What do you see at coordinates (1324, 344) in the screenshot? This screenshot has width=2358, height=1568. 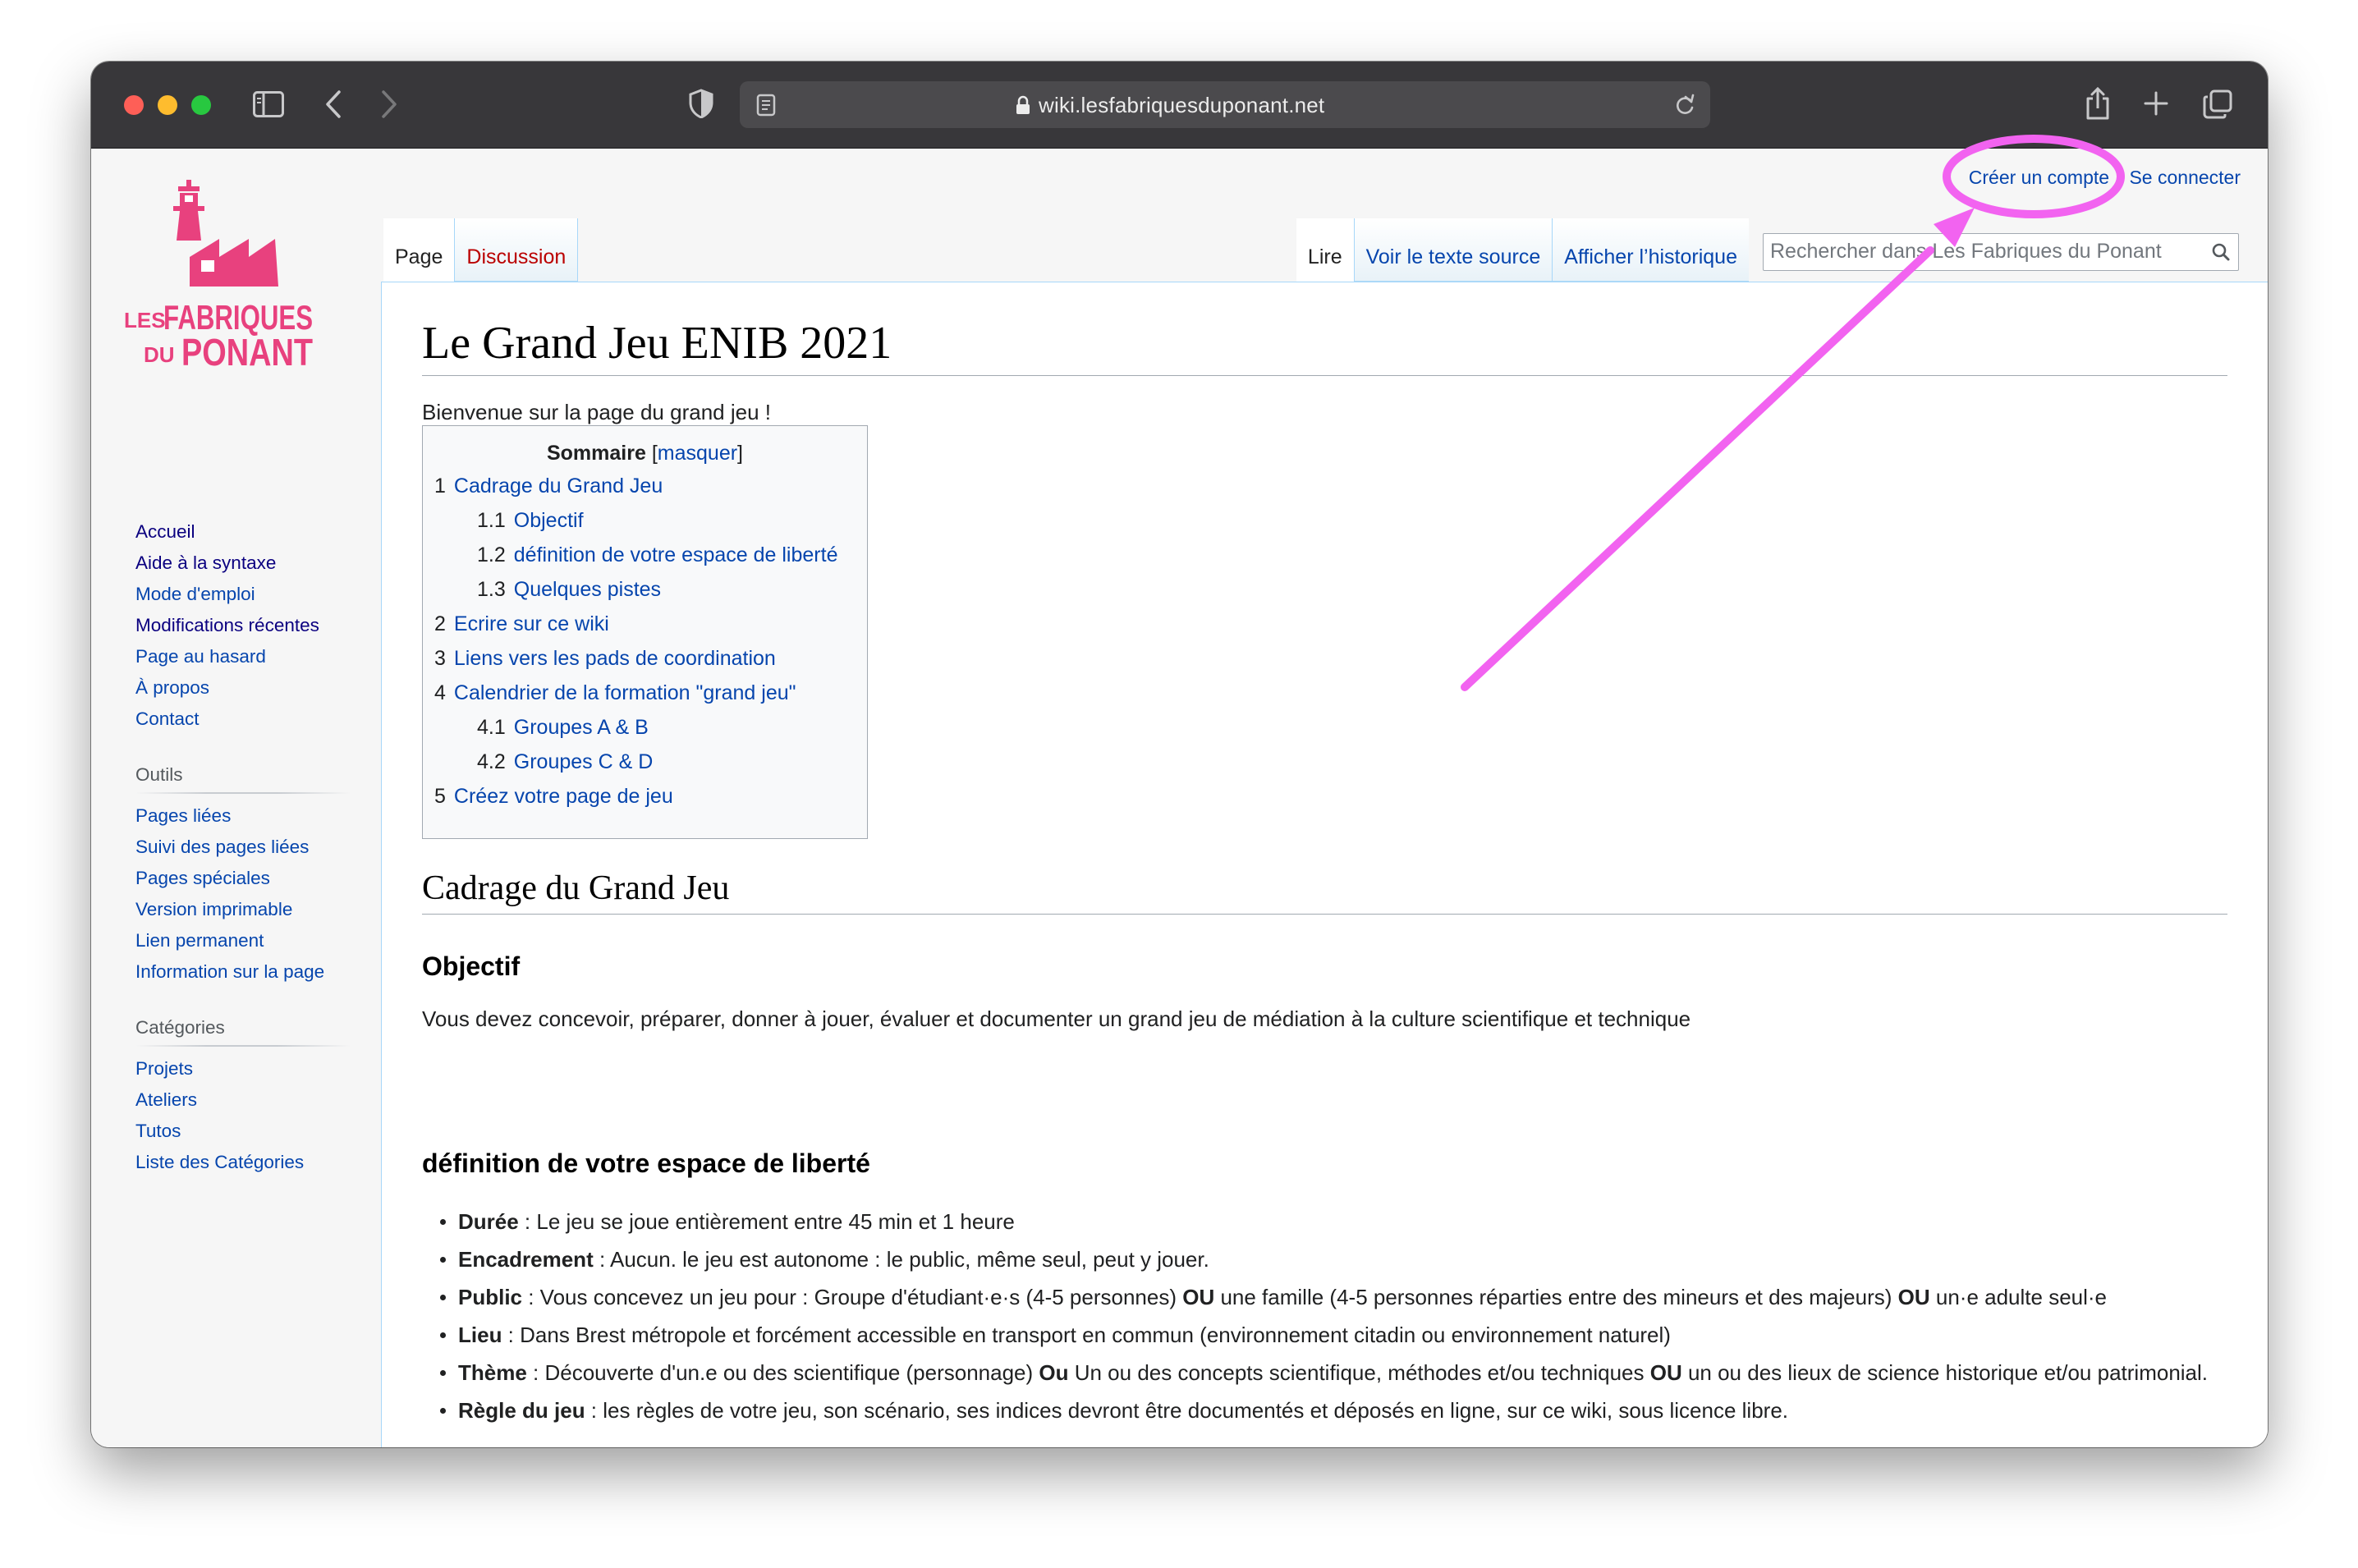 I see `page-title: Le Grand Jeu ENIB 2021` at bounding box center [1324, 344].